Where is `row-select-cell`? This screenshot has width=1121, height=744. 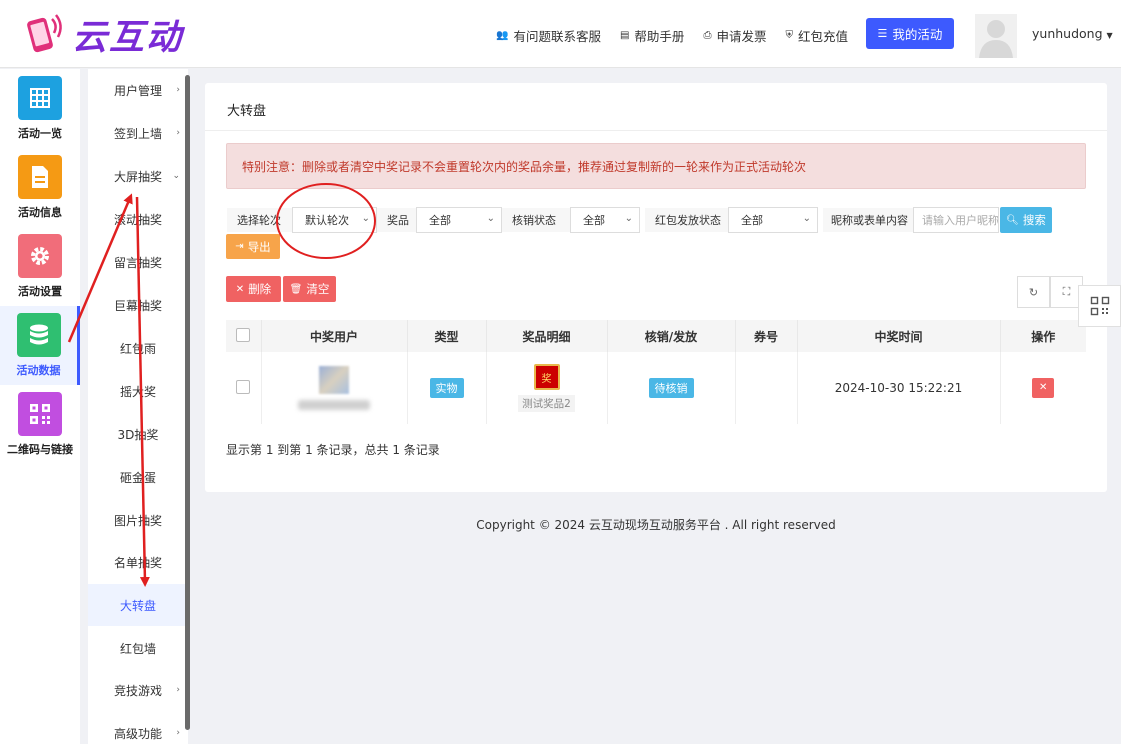
row-select-cell is located at coordinates (244, 388).